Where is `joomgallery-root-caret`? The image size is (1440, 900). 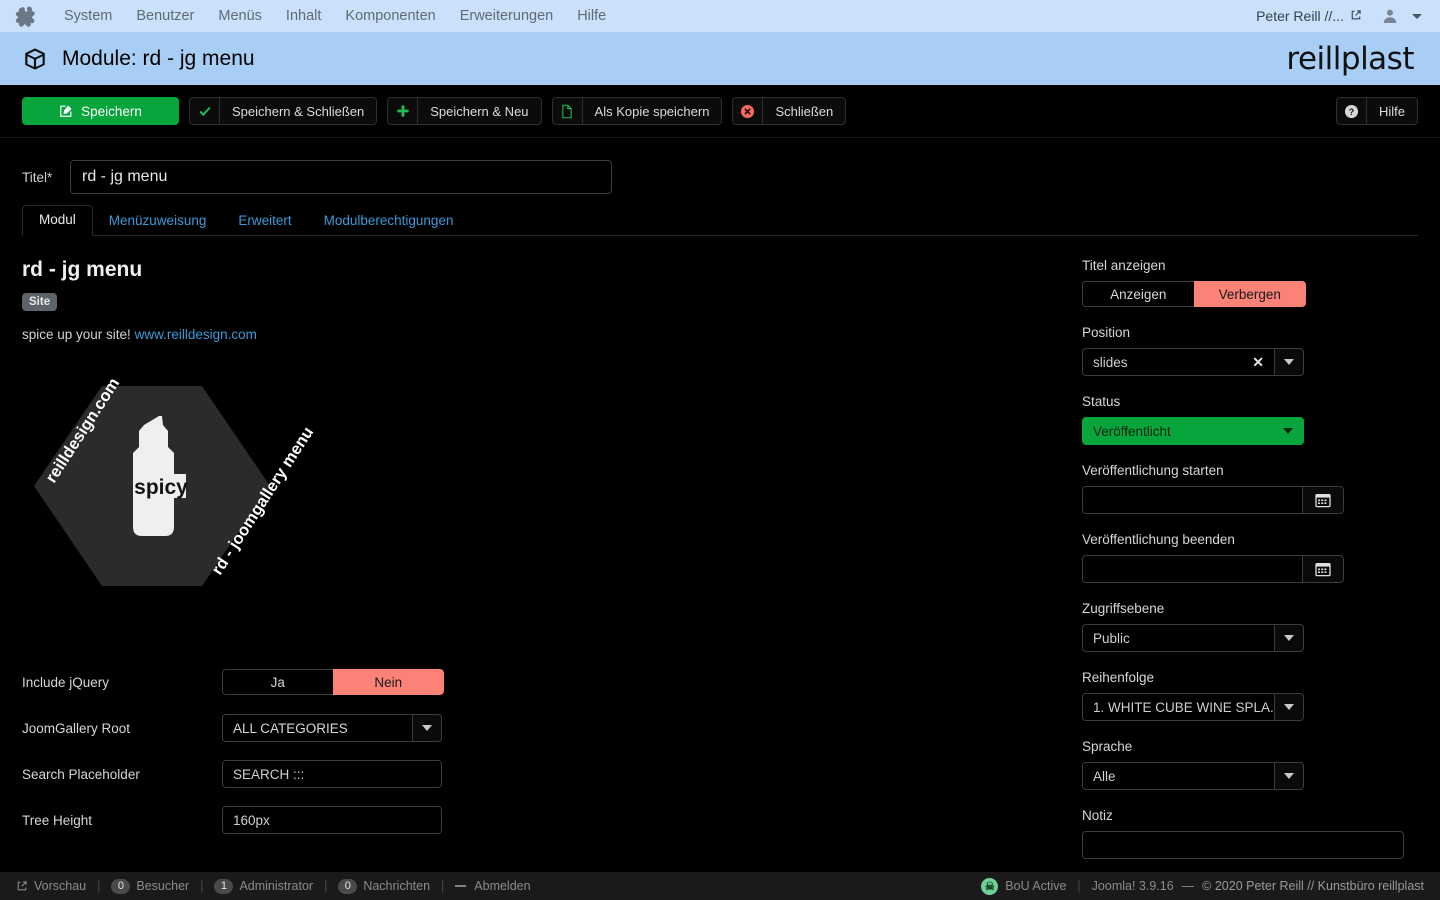 joomgallery-root-caret is located at coordinates (427, 728).